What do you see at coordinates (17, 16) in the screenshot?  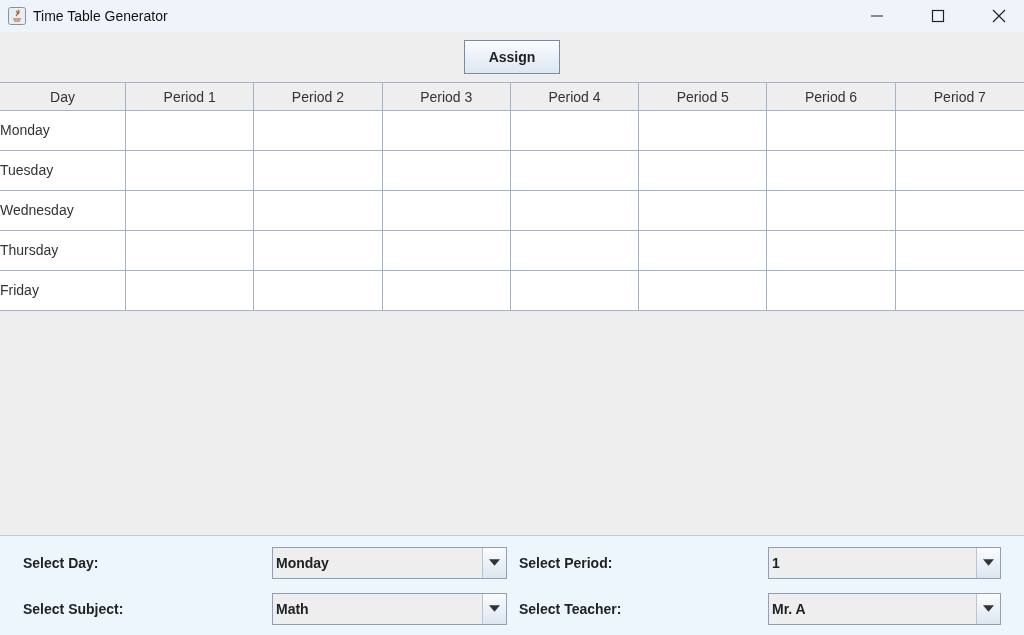 I see `app-icon` at bounding box center [17, 16].